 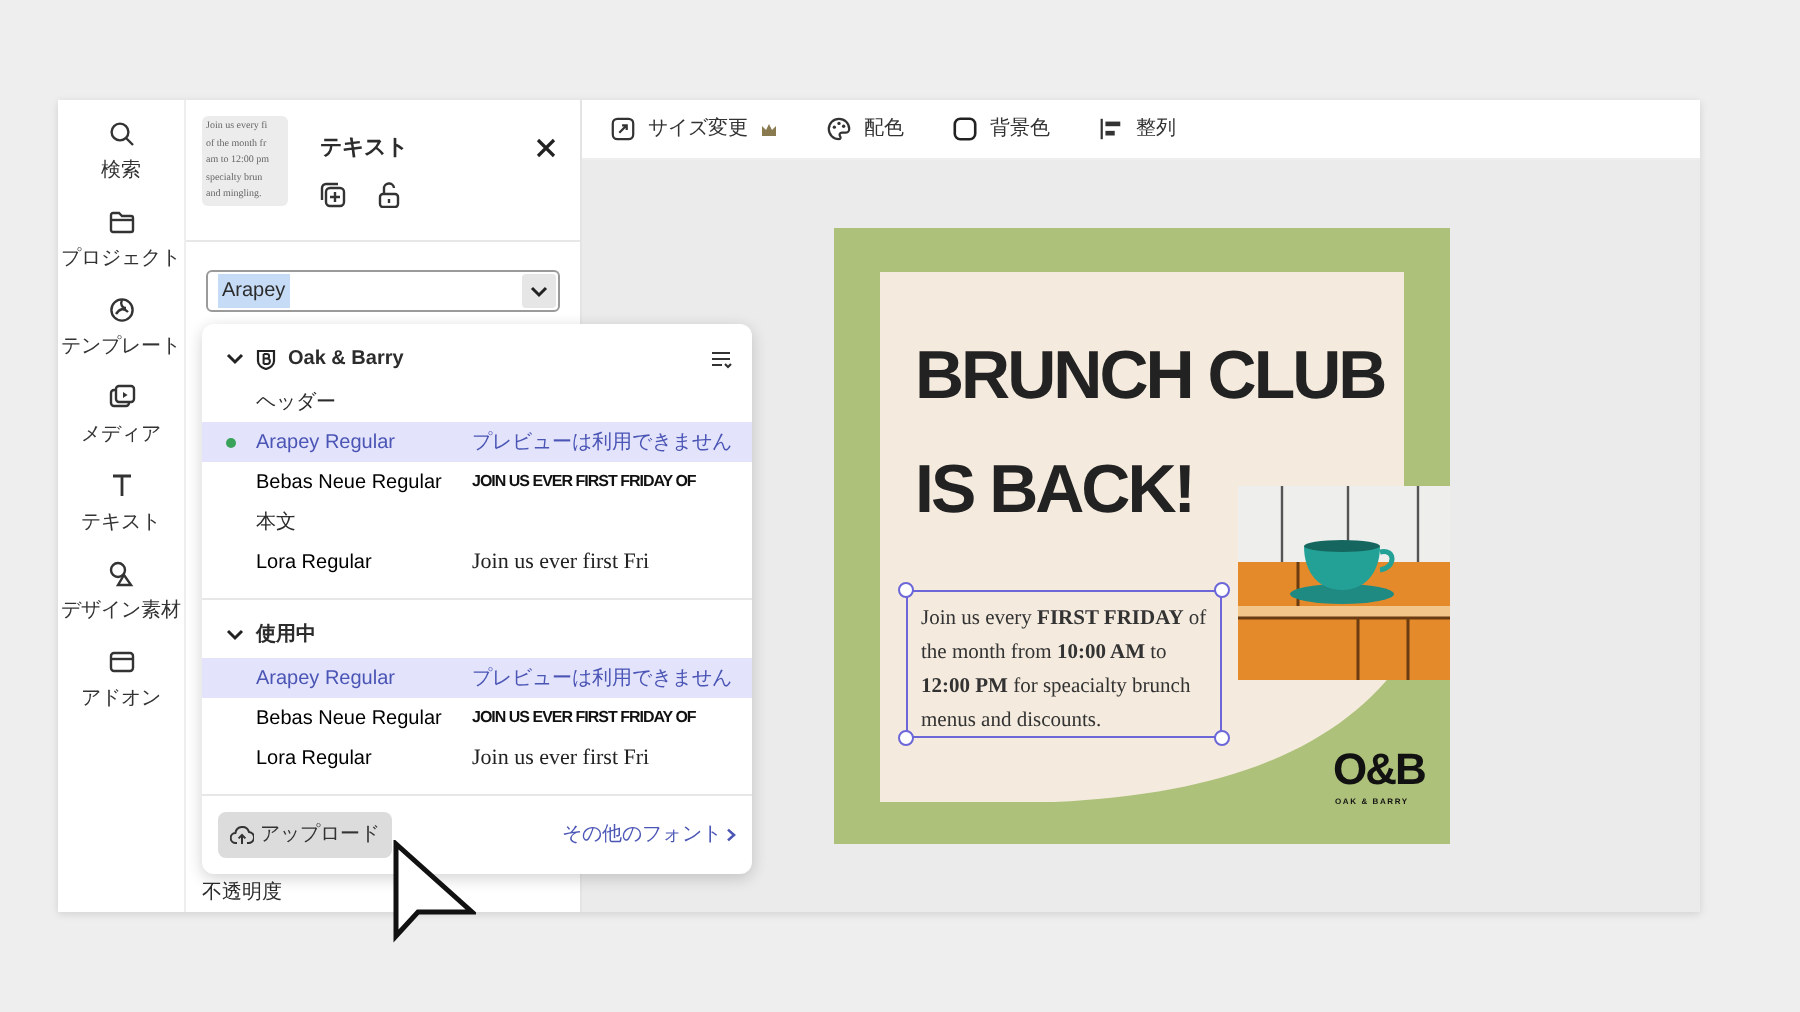 I want to click on toolbar-button: 整列, so click(x=1137, y=129).